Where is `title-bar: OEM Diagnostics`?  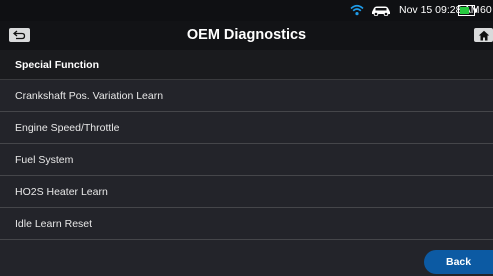 title-bar: OEM Diagnostics is located at coordinates (246, 35).